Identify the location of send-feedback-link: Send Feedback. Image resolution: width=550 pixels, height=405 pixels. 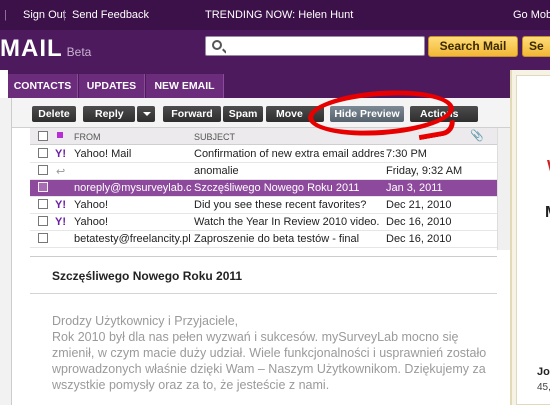
(110, 15).